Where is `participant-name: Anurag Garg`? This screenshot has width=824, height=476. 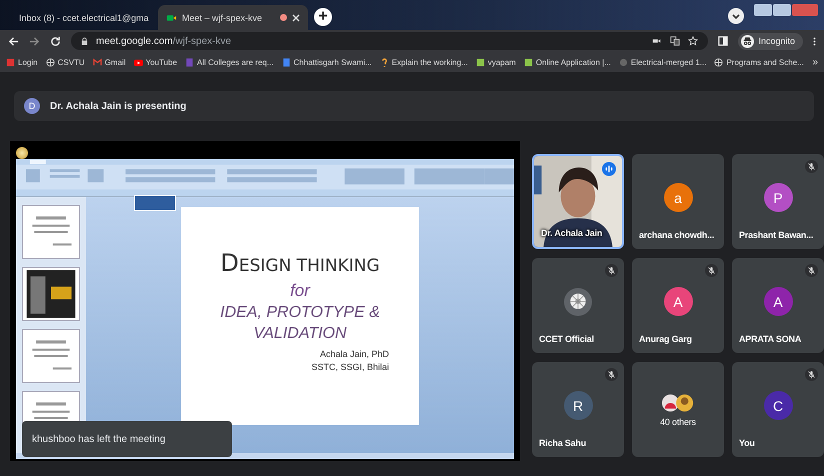 participant-name: Anurag Garg is located at coordinates (665, 339).